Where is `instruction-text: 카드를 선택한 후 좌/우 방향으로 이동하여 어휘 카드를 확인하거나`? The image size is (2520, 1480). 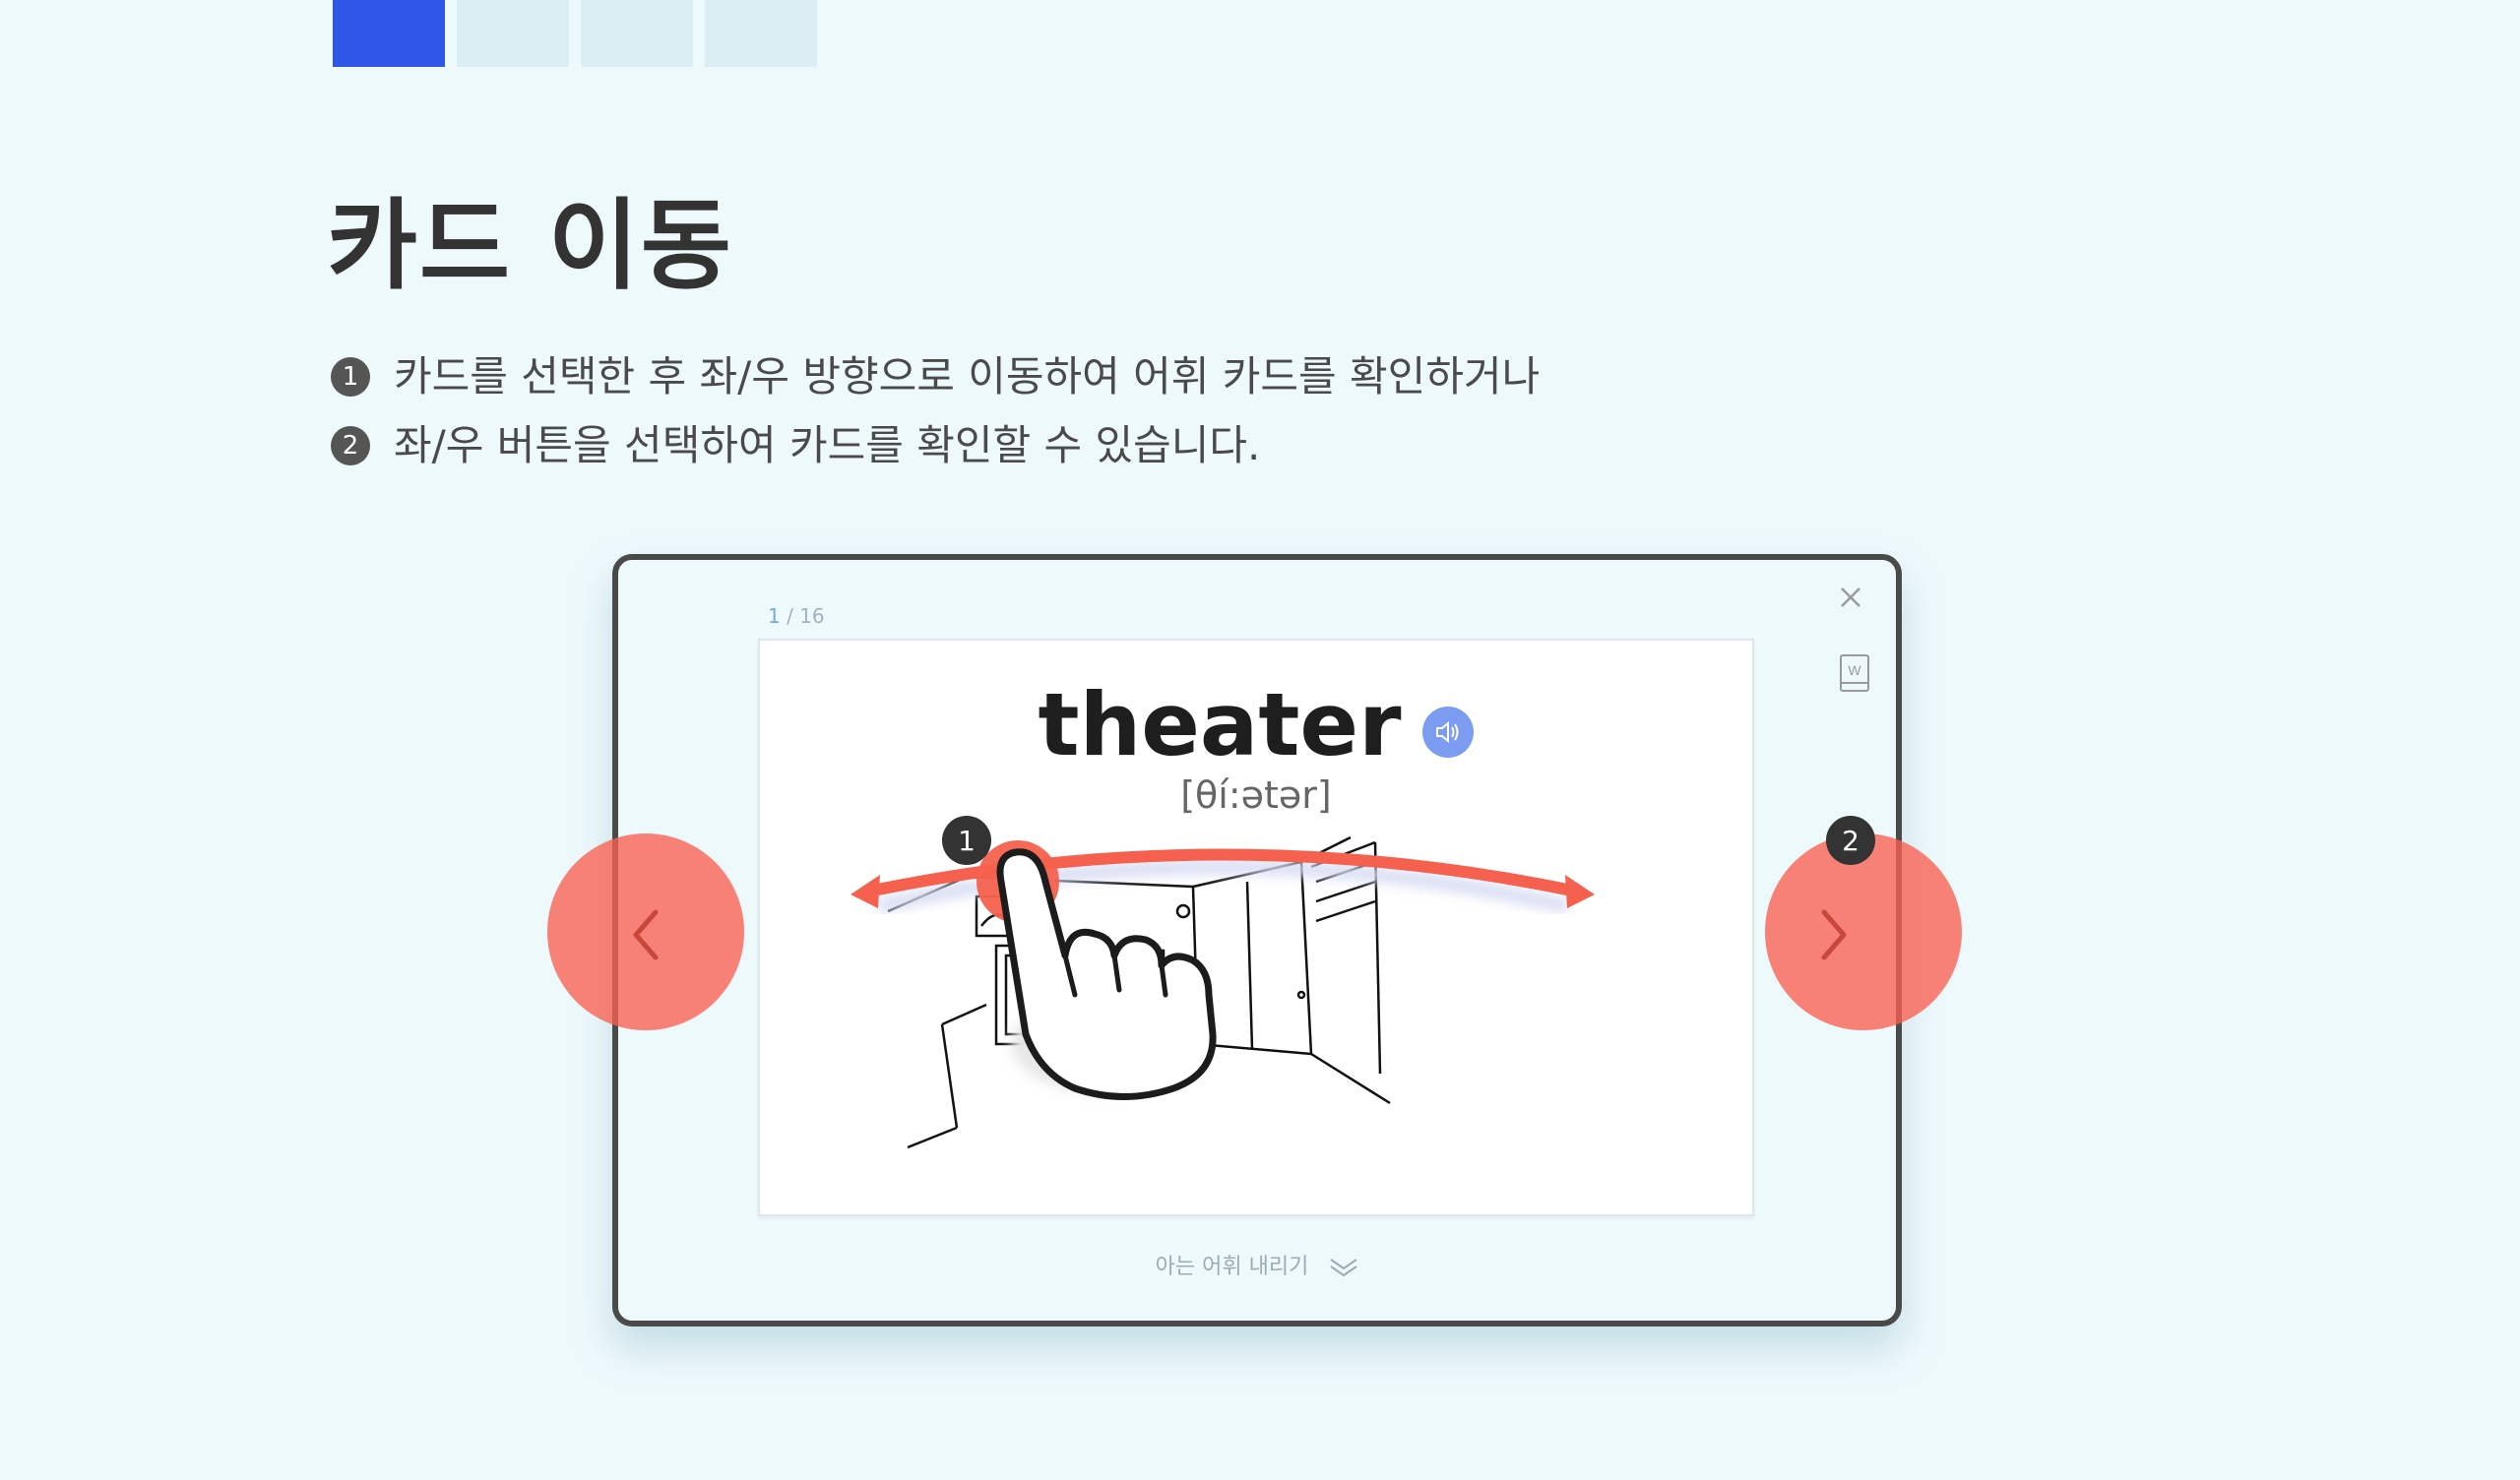
instruction-text: 카드를 선택한 후 좌/우 방향으로 이동하여 어휘 카드를 확인하거나 is located at coordinates (967, 376).